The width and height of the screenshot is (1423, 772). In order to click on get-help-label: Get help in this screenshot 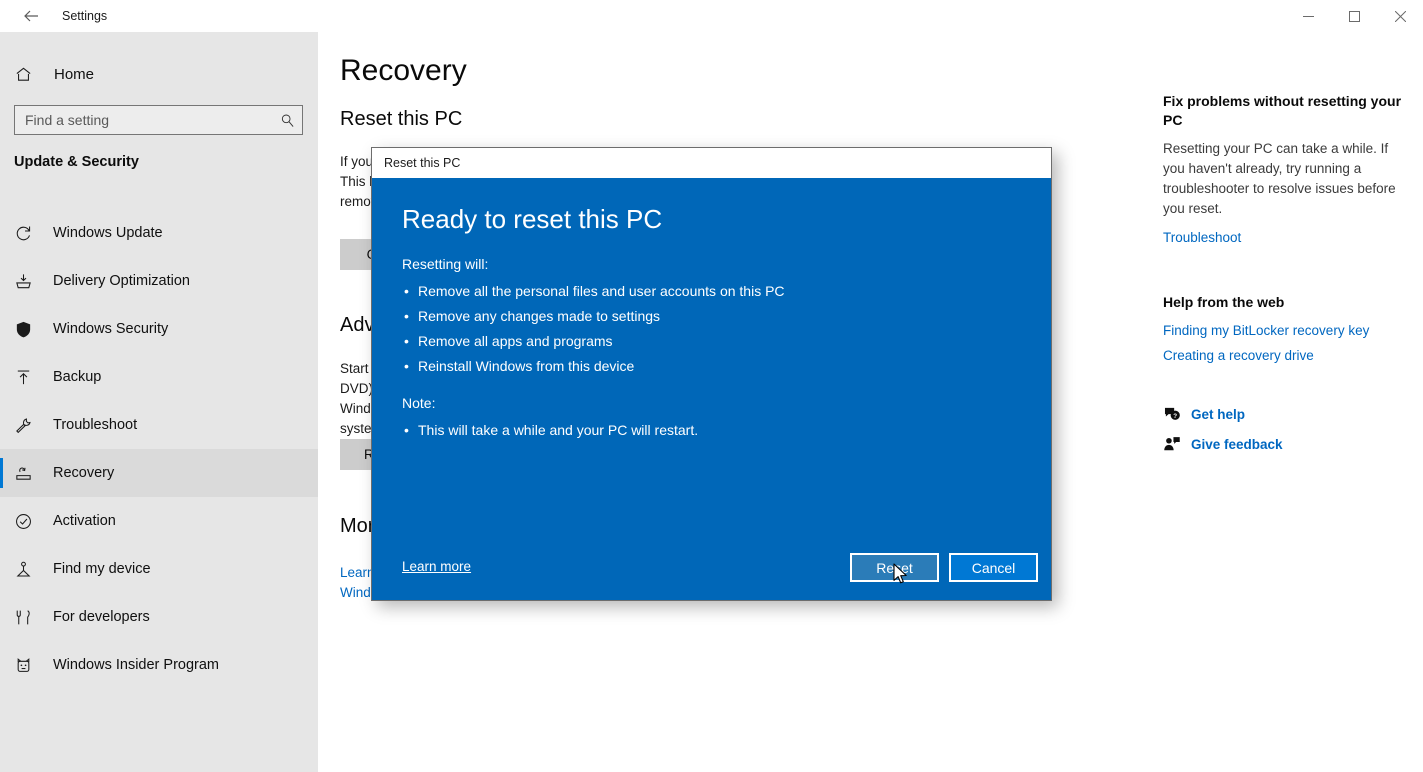, I will do `click(1218, 414)`.